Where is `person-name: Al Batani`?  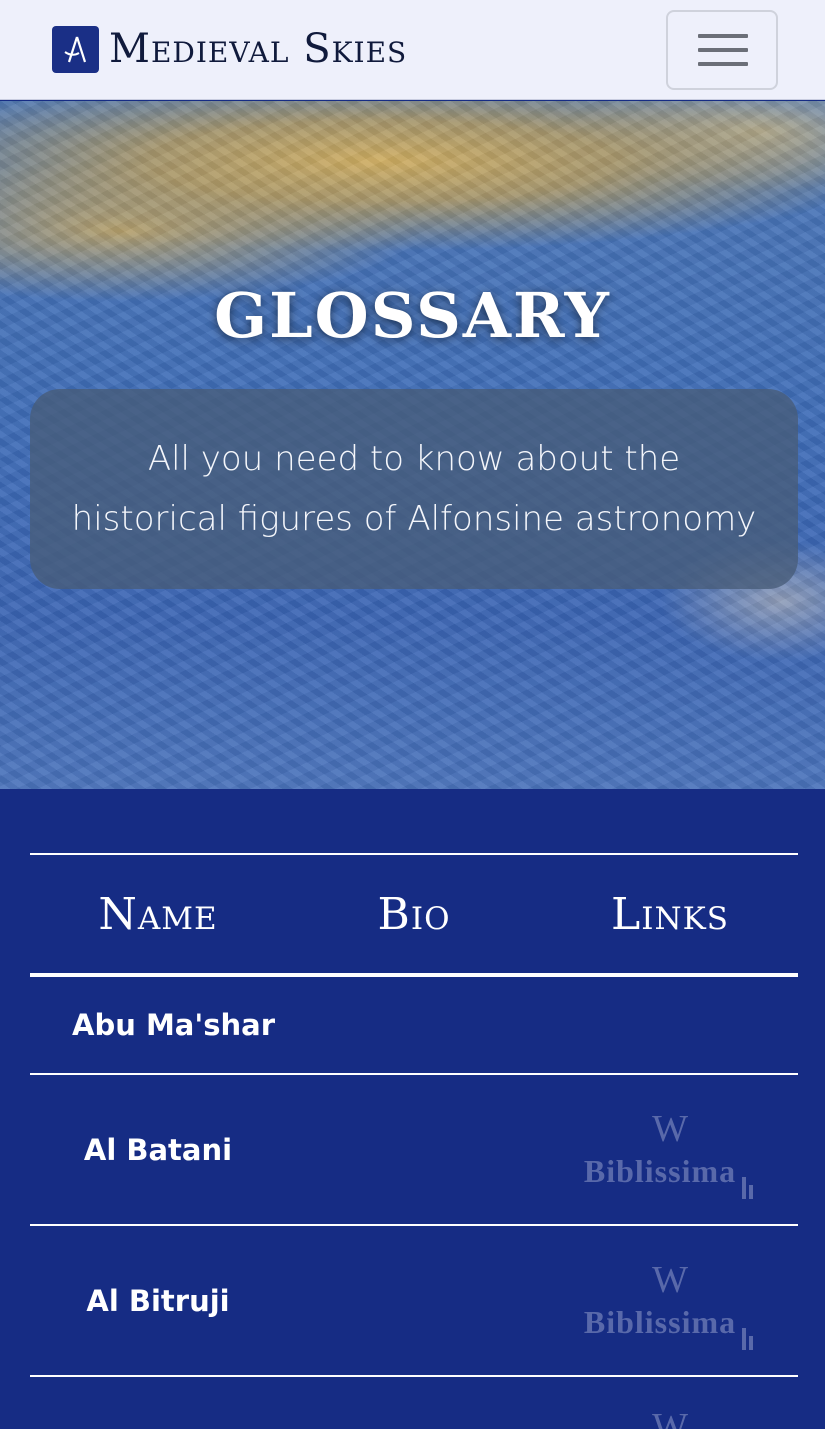
person-name: Al Batani is located at coordinates (158, 1150).